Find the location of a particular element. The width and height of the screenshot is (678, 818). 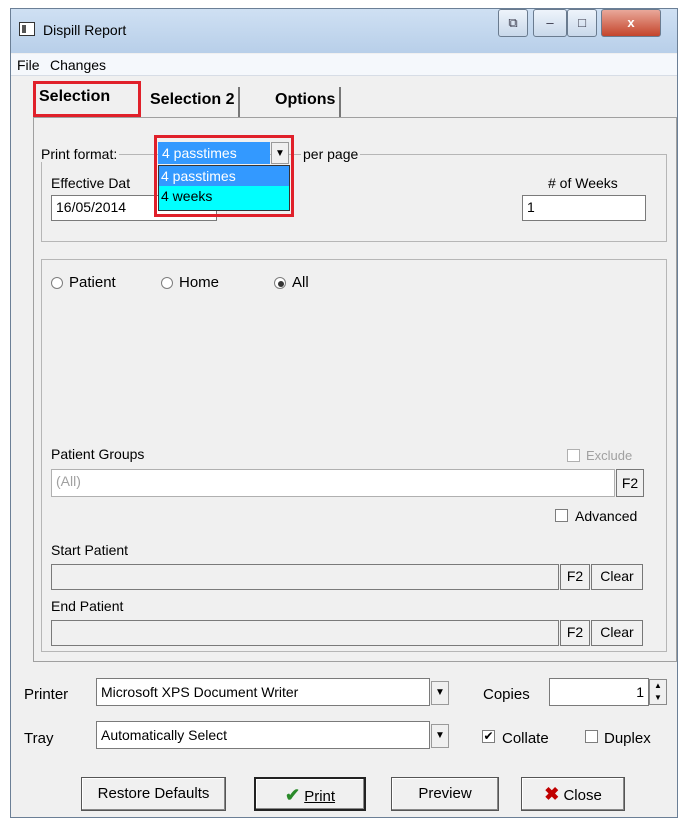

preview-label: Preview is located at coordinates (445, 793).